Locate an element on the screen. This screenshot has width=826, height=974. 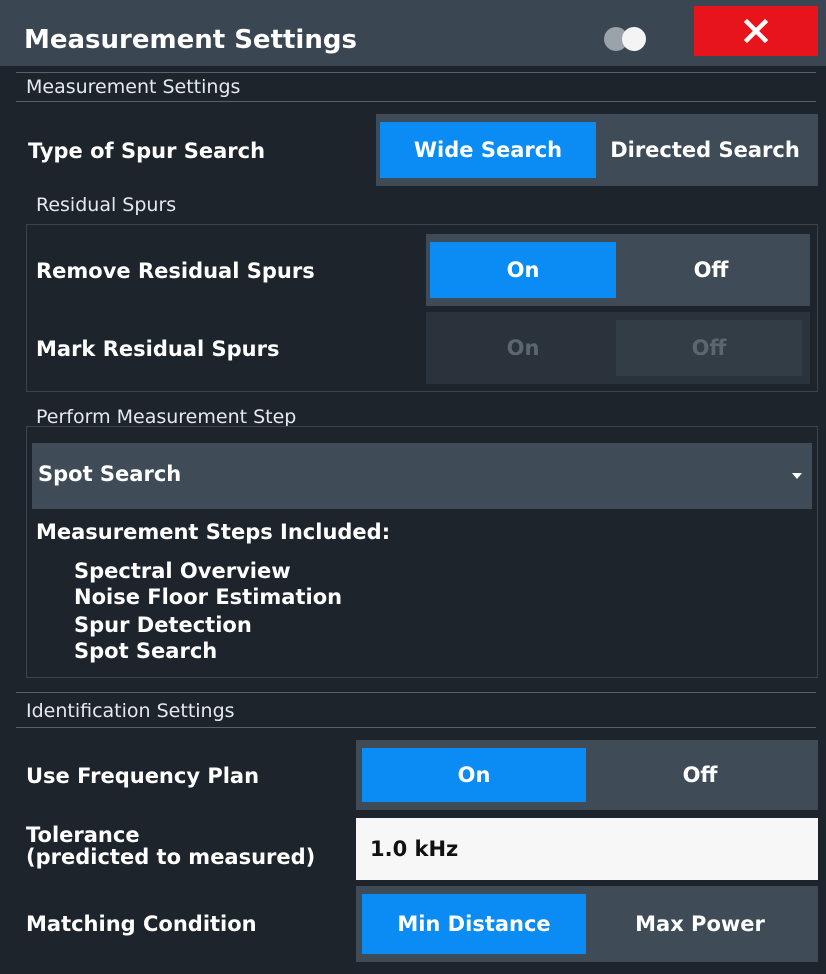
spur-search-selector: Wide Search Directed Search is located at coordinates (597, 150).